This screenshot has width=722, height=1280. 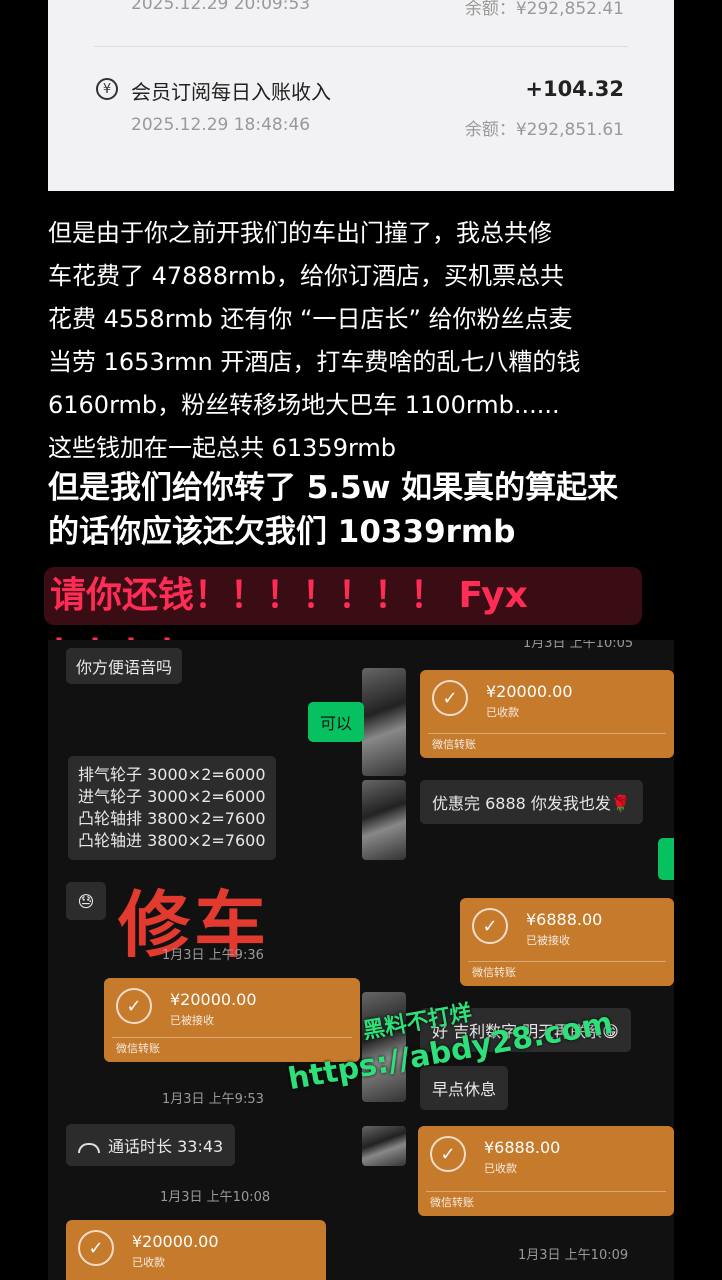 I want to click on chat-message-right: 可以, so click(x=336, y=722).